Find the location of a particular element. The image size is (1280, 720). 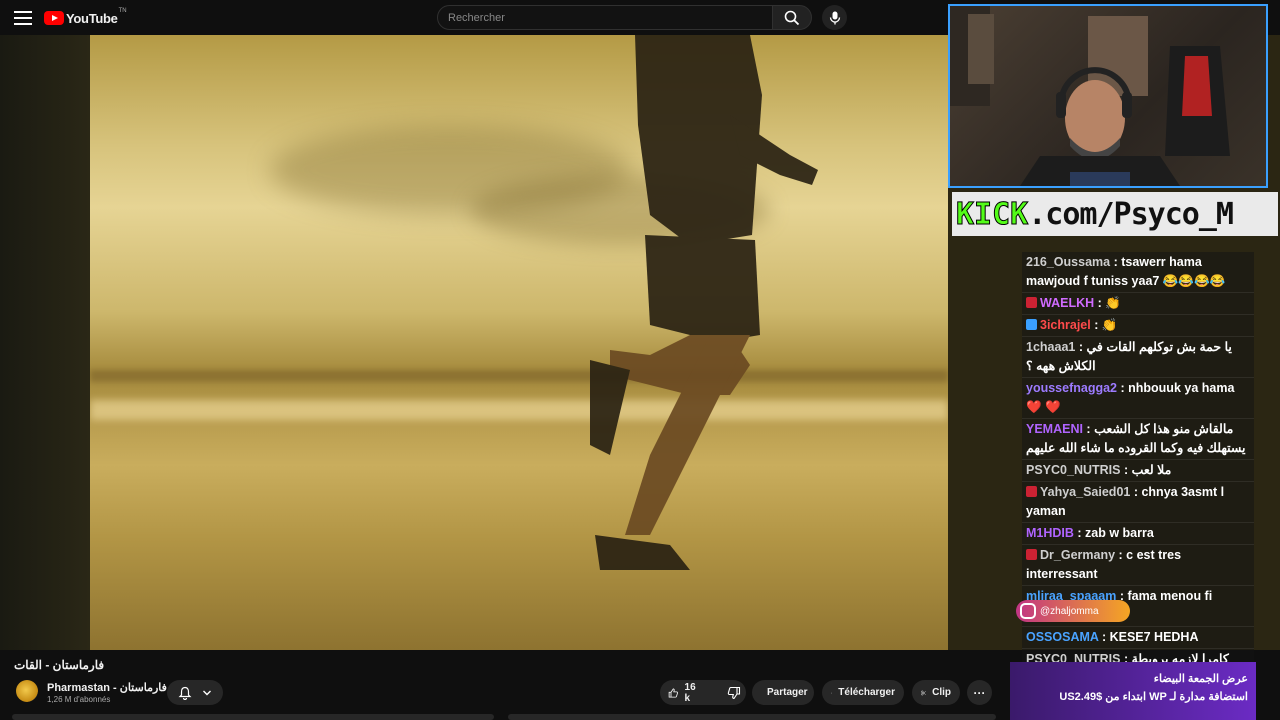

clip-button: Clip is located at coordinates (936, 692).